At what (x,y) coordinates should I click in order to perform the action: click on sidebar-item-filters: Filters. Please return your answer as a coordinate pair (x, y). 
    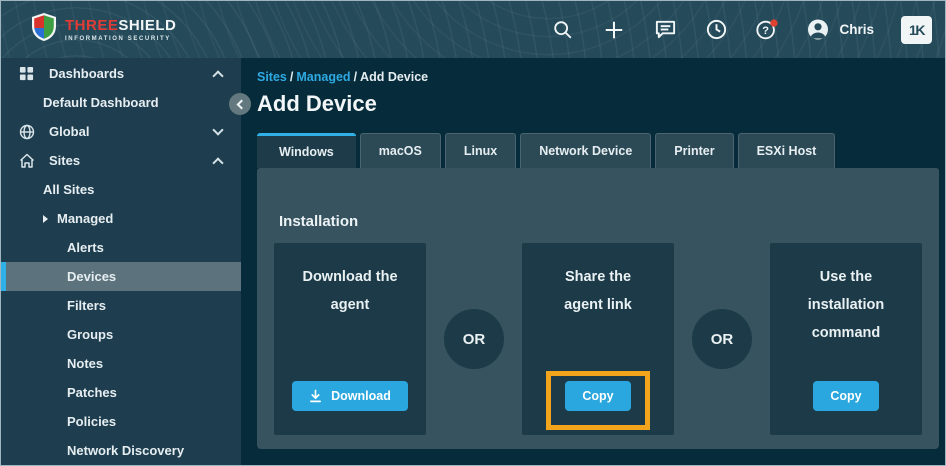
    Looking at the image, I should click on (121, 305).